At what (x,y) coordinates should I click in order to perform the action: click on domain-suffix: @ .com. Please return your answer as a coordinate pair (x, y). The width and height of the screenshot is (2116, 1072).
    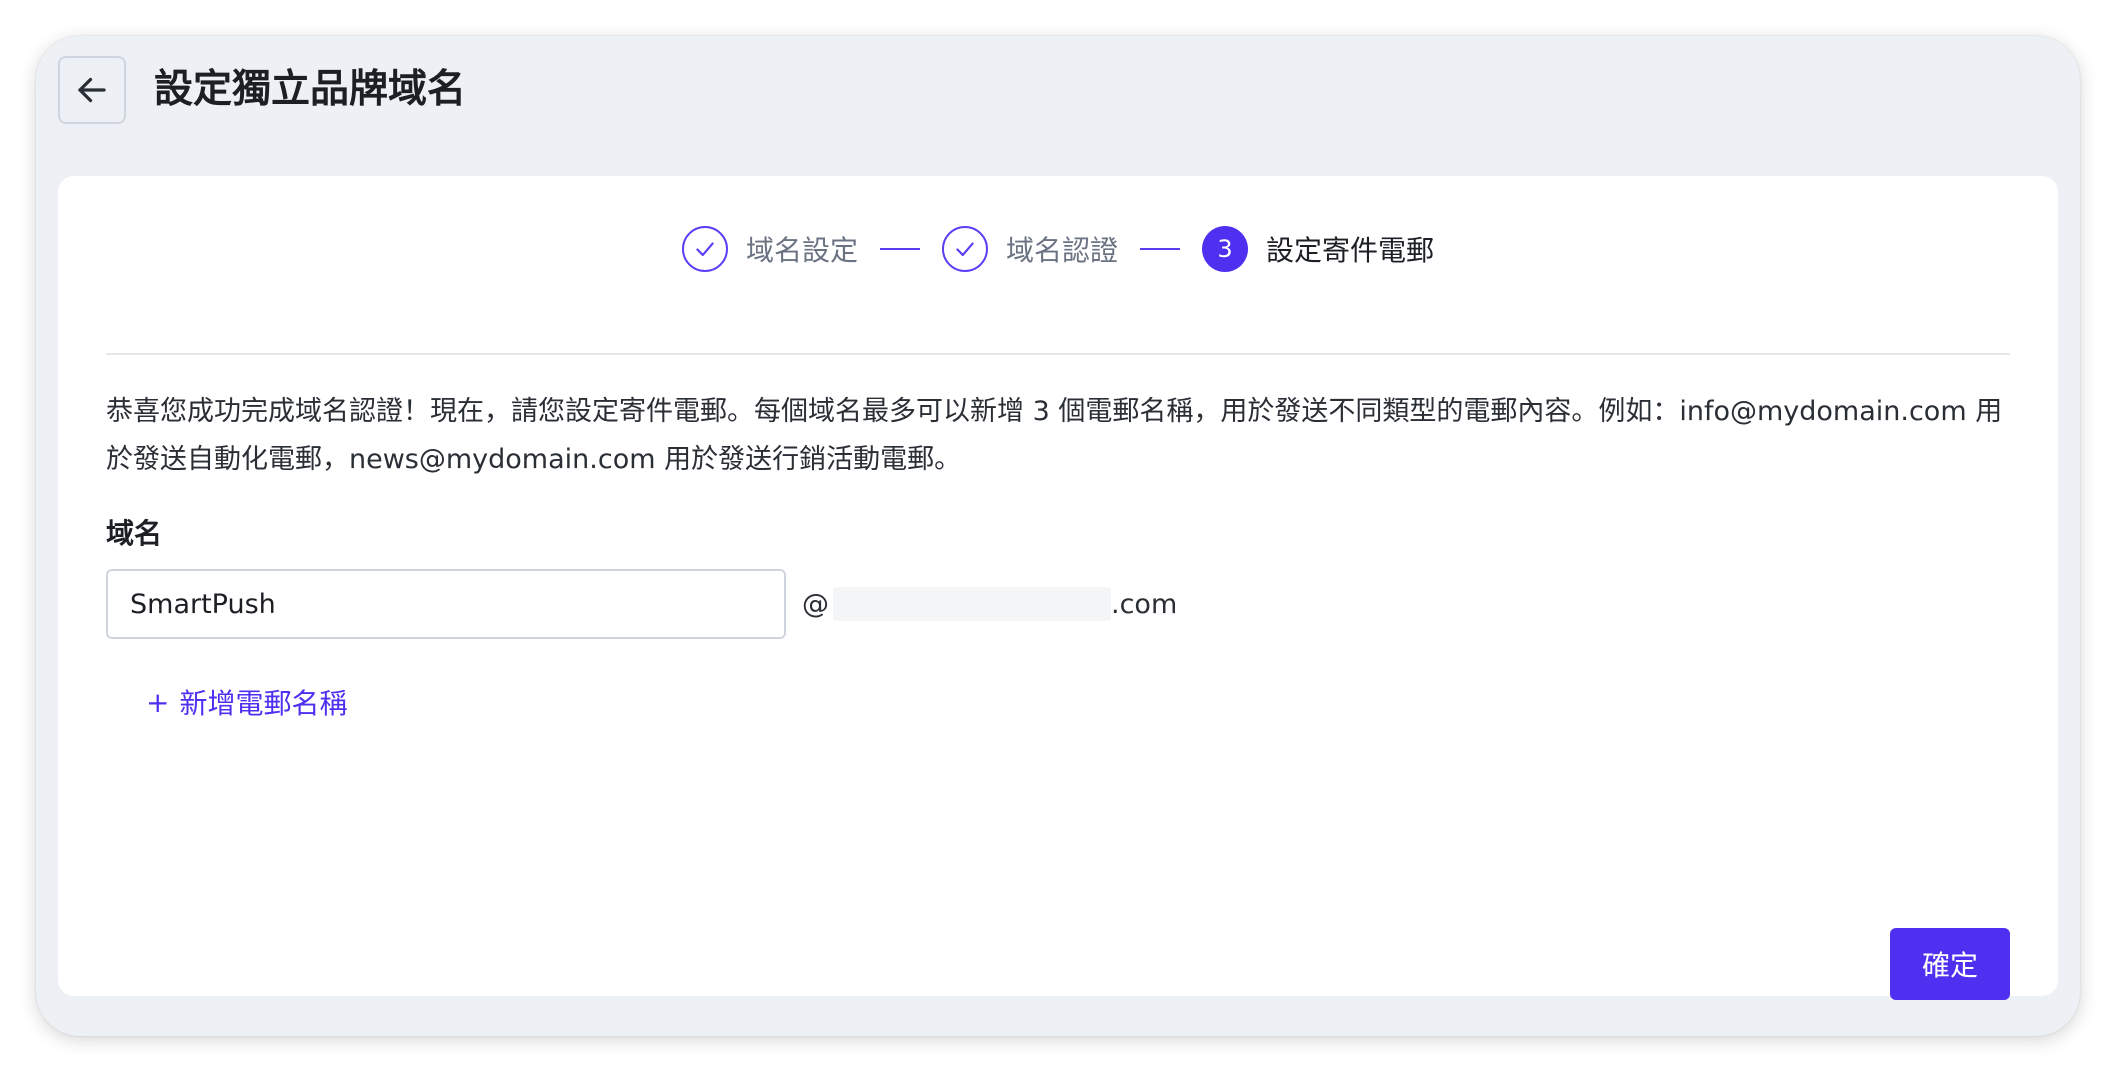
    Looking at the image, I should click on (989, 604).